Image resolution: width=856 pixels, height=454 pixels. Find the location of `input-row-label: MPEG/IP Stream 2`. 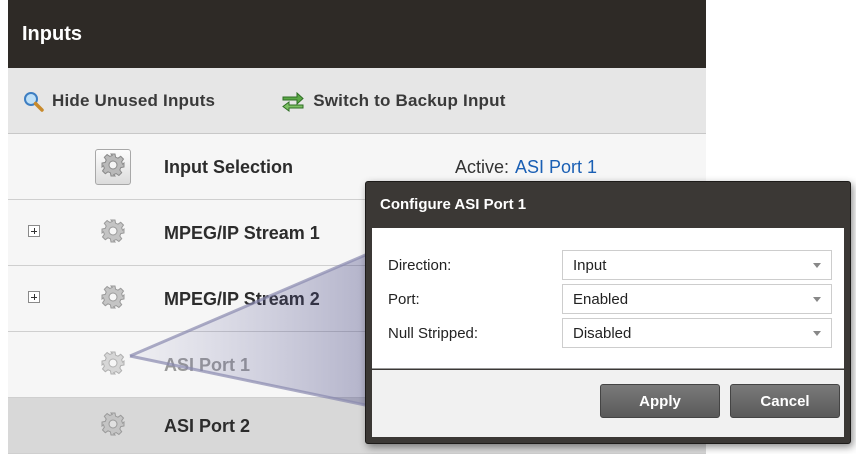

input-row-label: MPEG/IP Stream 2 is located at coordinates (242, 298).